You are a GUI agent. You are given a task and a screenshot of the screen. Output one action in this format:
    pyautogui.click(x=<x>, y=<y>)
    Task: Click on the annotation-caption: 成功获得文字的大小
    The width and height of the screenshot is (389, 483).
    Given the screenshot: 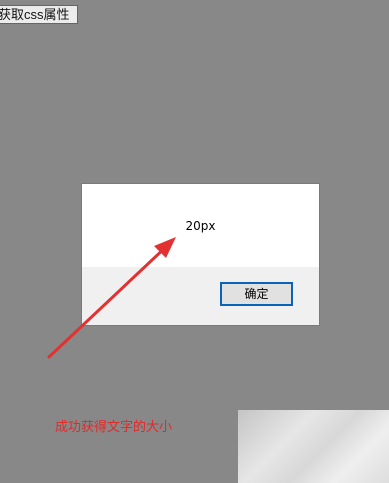 What is the action you would take?
    pyautogui.click(x=114, y=427)
    